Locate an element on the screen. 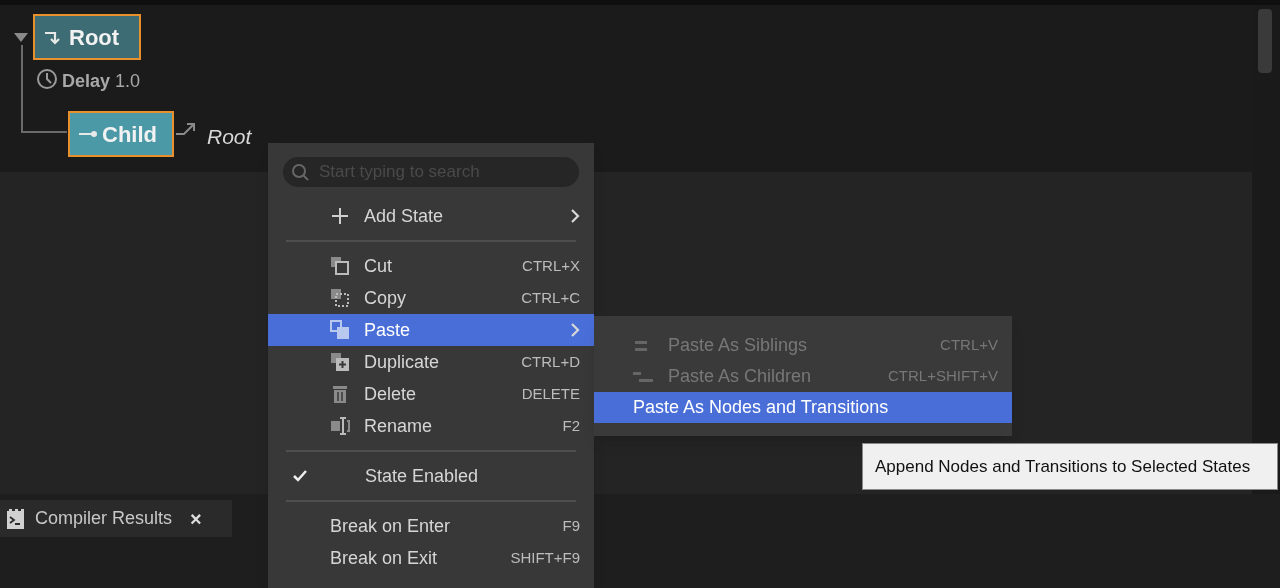  menu-item: Paste As Nodes and Transitions is located at coordinates (803, 407).